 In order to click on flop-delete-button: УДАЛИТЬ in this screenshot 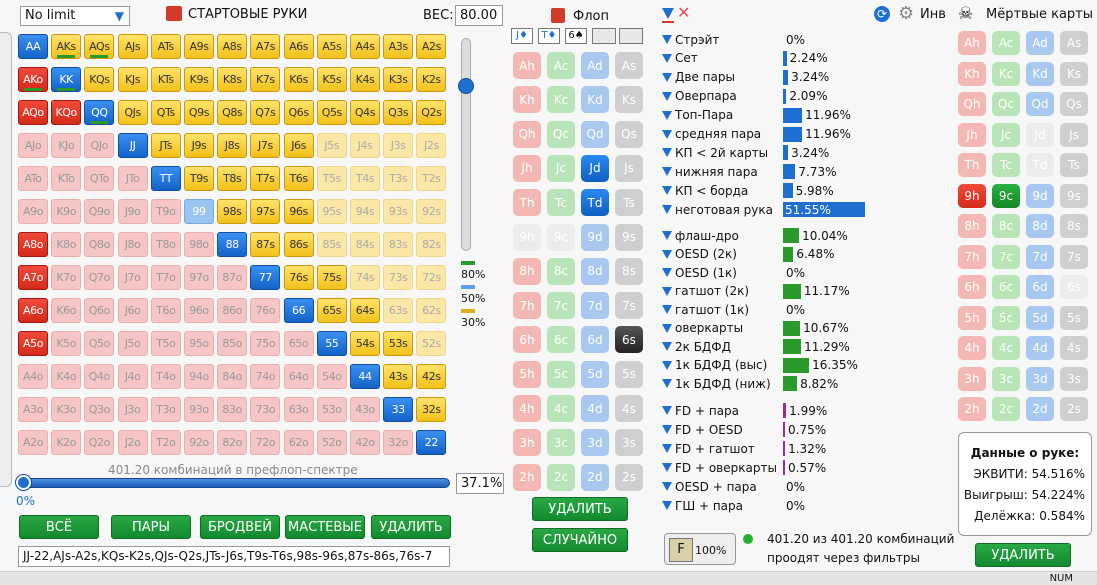, I will do `click(580, 509)`.